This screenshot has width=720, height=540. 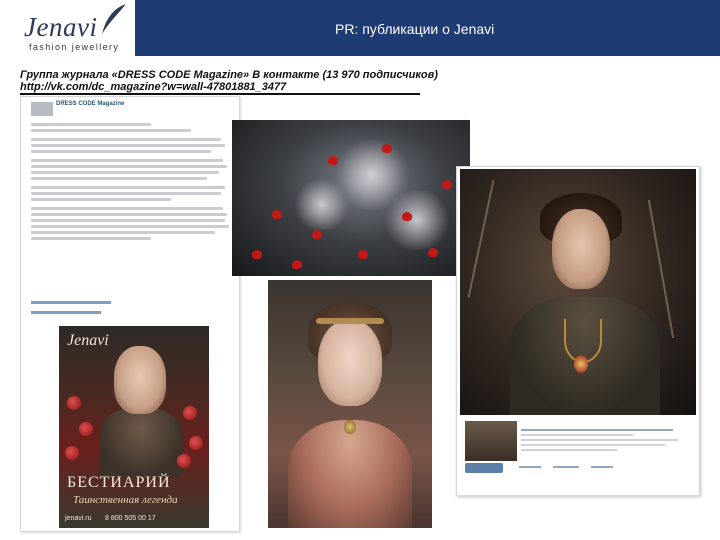 I want to click on like-button, so click(x=484, y=468).